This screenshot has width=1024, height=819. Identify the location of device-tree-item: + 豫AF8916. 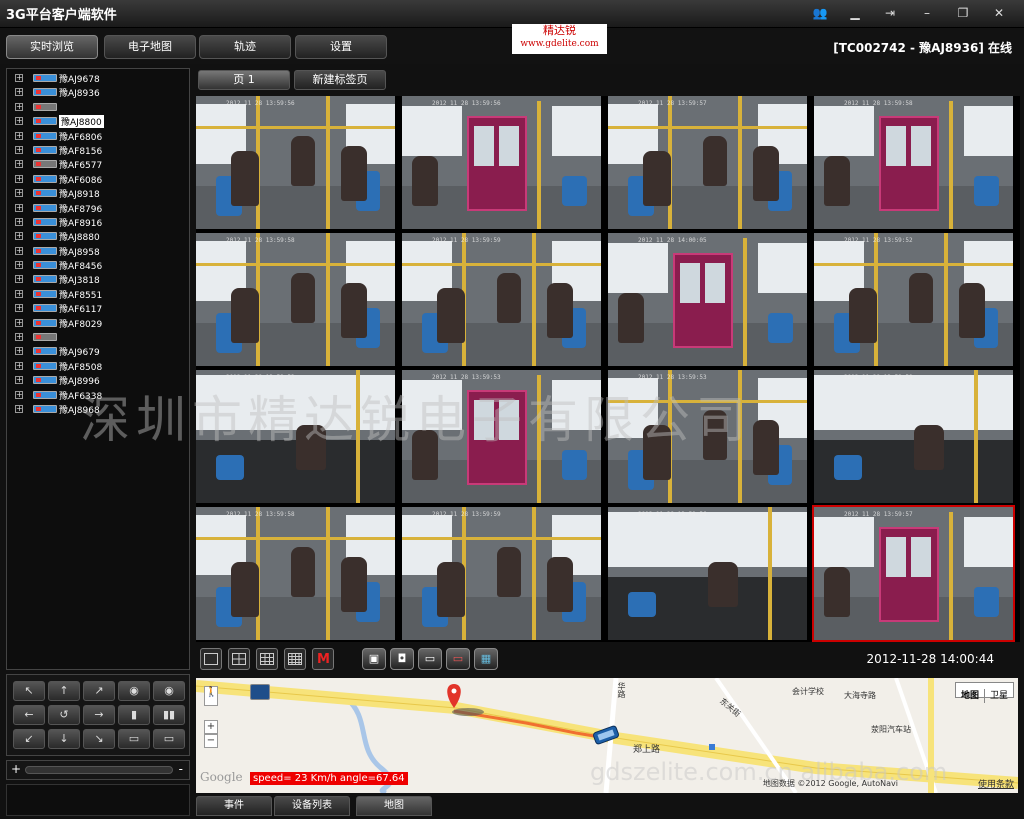
(98, 222).